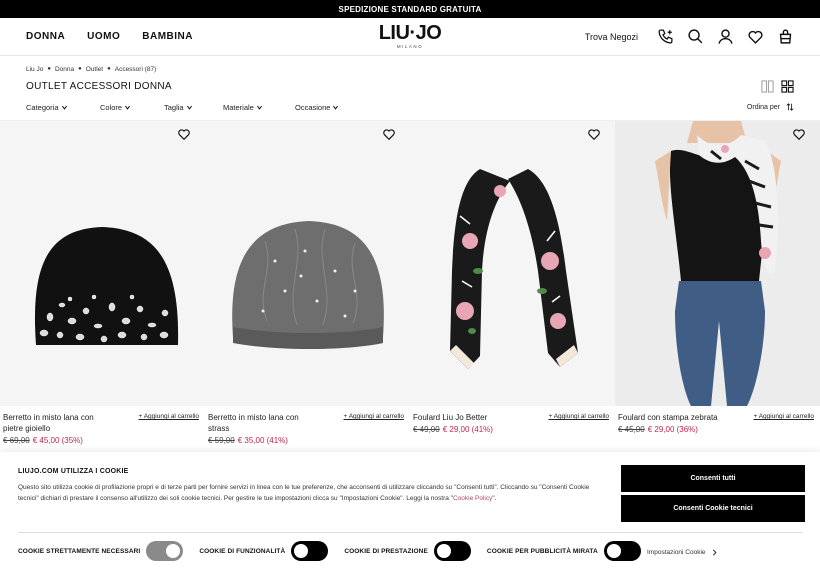 The image size is (820, 577). I want to click on toggle-functionality: COOKIE DI FUNZIONALITÀ, so click(264, 551).